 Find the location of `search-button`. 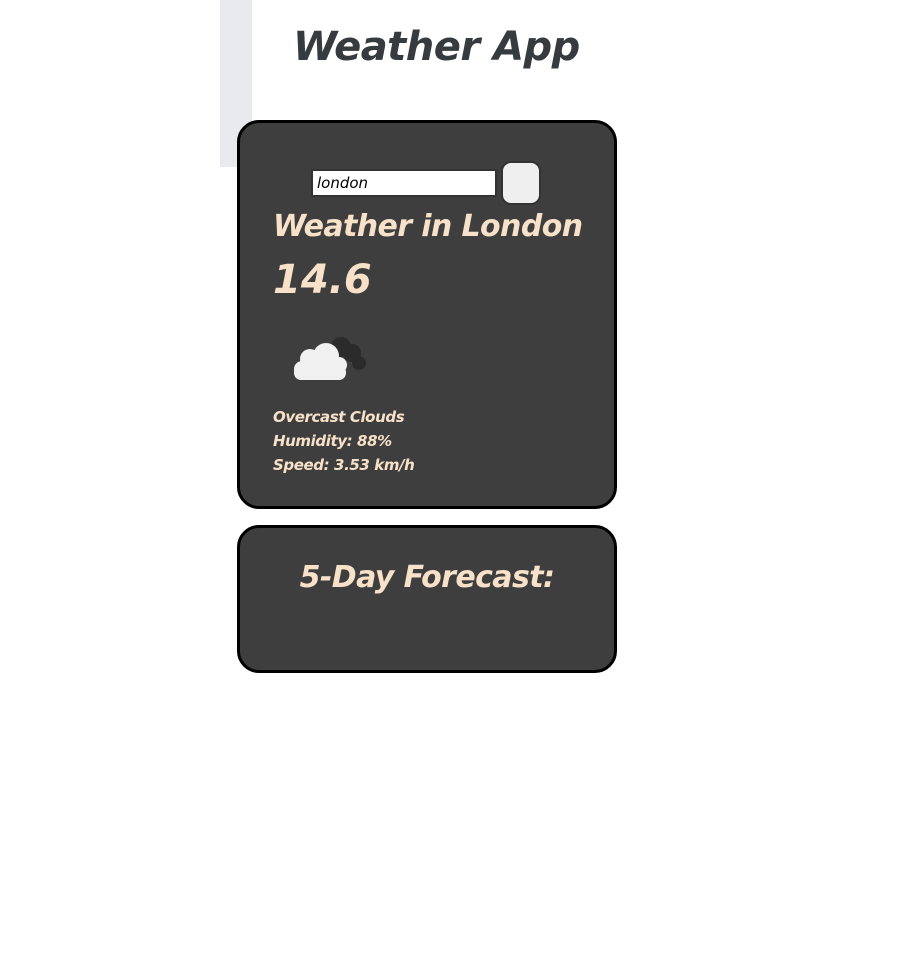

search-button is located at coordinates (521, 183).